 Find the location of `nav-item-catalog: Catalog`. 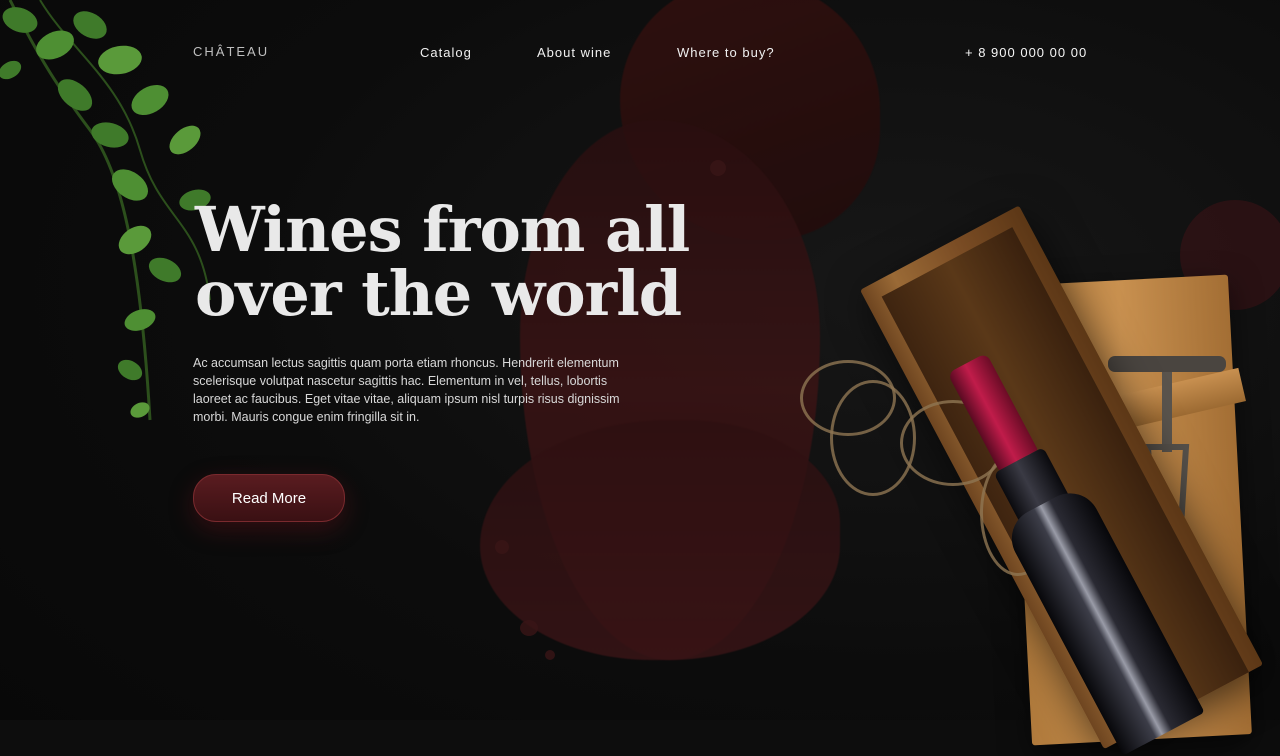

nav-item-catalog: Catalog is located at coordinates (446, 52).